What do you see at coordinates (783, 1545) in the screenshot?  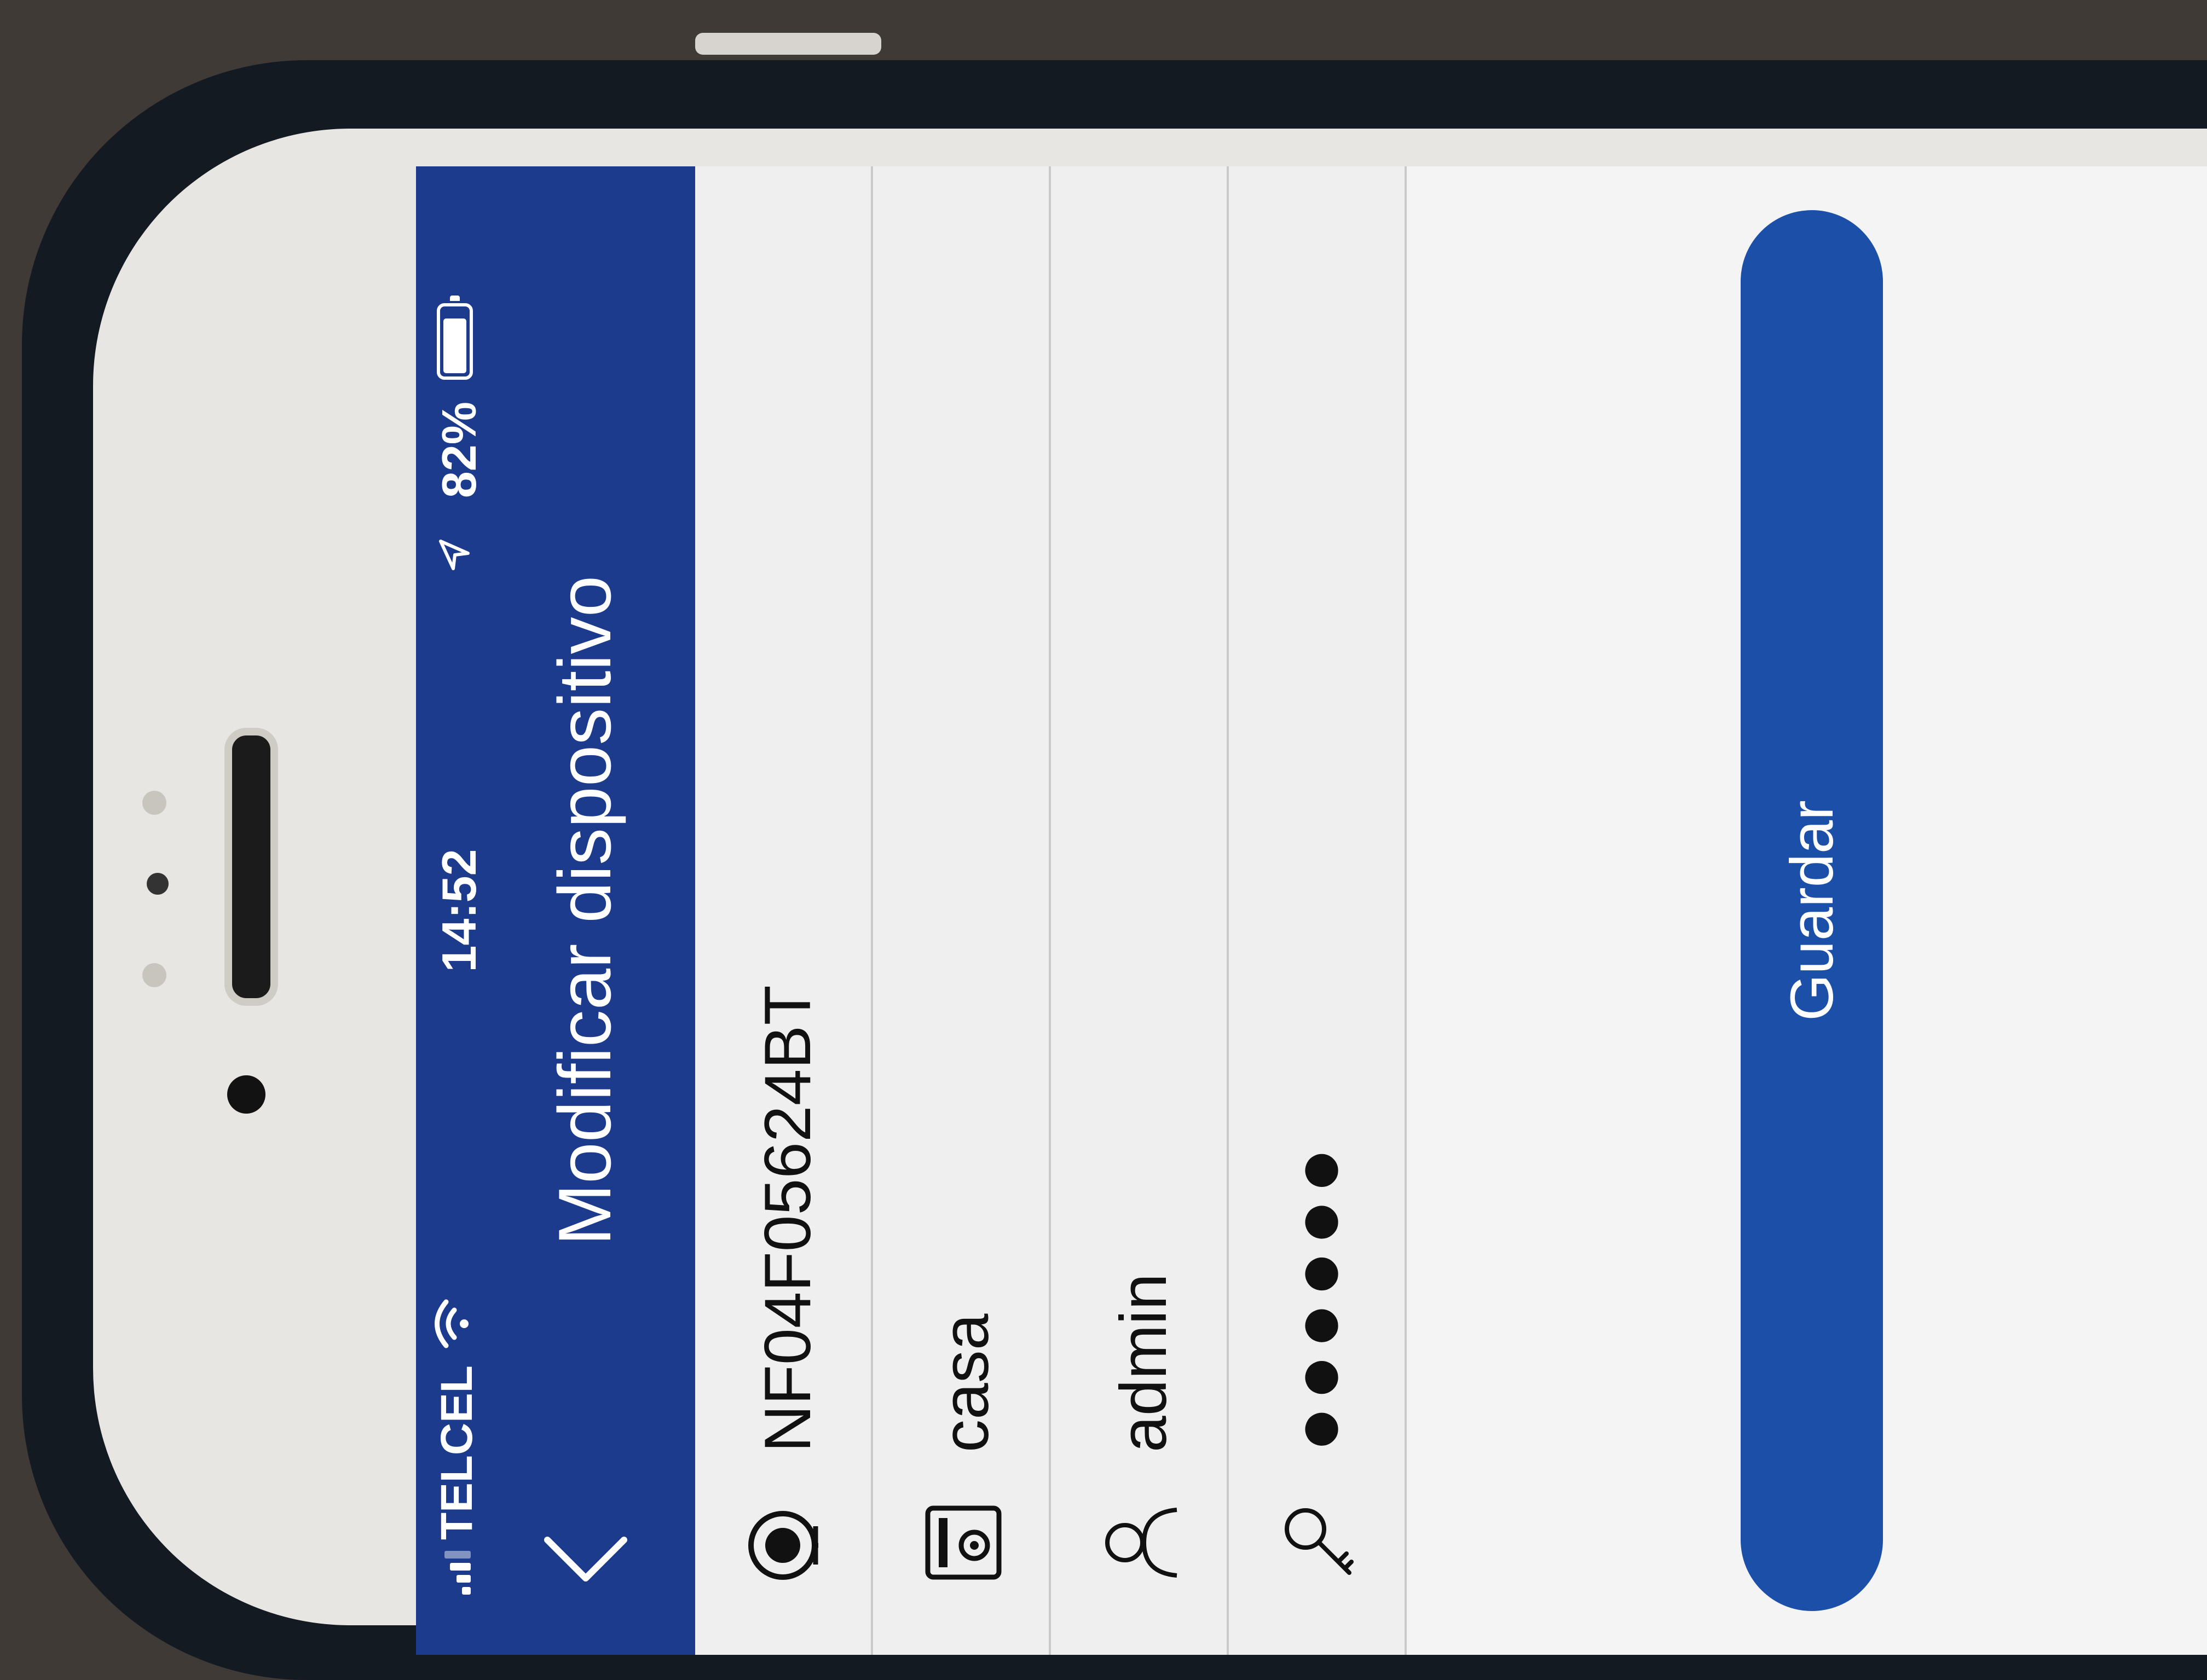 I see `camera-icon` at bounding box center [783, 1545].